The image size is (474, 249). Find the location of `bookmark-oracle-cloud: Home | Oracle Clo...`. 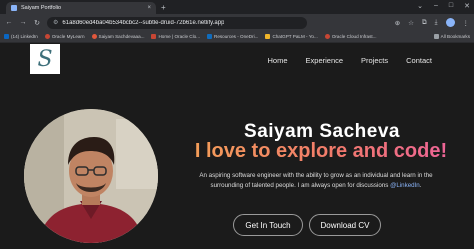

bookmark-oracle-cloud: Home | Oracle Clo... is located at coordinates (175, 36).